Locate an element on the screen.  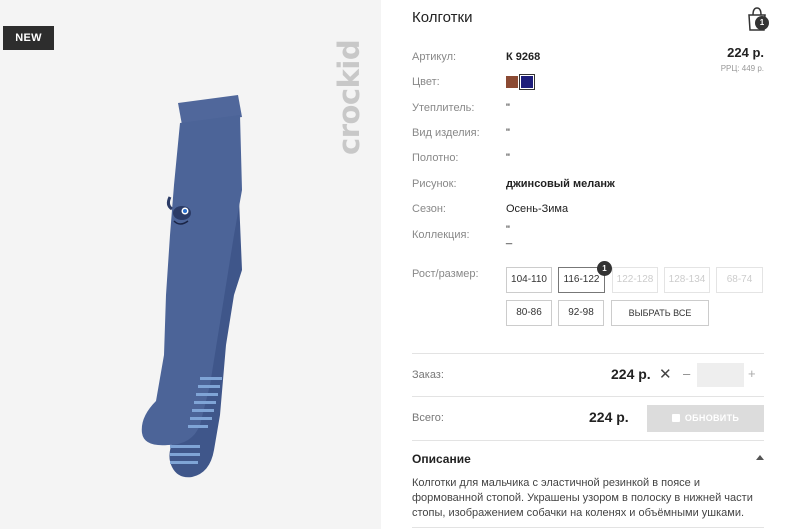
size-selected-count-badge: 1 is located at coordinates (604, 268).